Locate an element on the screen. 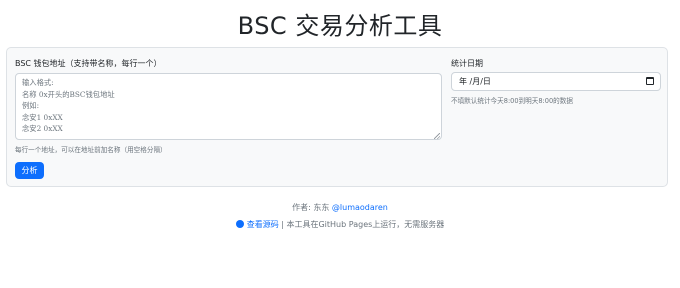 The image size is (680, 288). address-help-text: 每行一个地址，可以在地址前加名称（用空格分隔） is located at coordinates (91, 150).